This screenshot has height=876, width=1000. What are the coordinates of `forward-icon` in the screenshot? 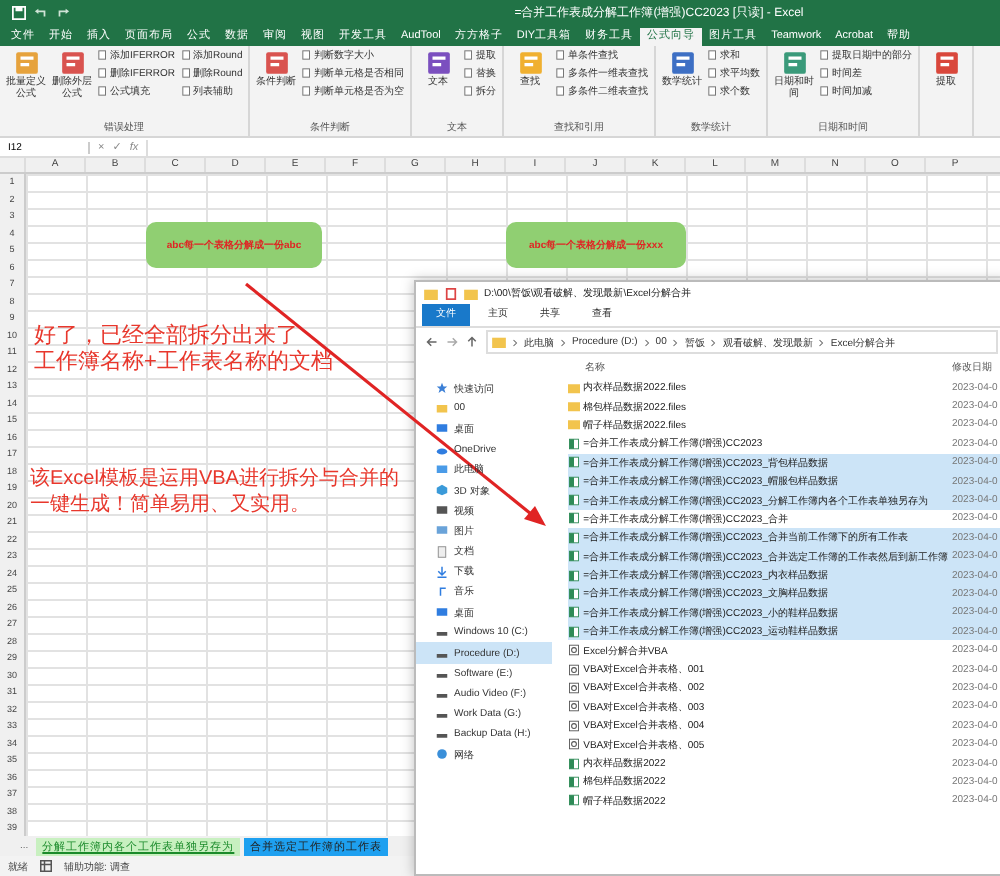 It's located at (452, 342).